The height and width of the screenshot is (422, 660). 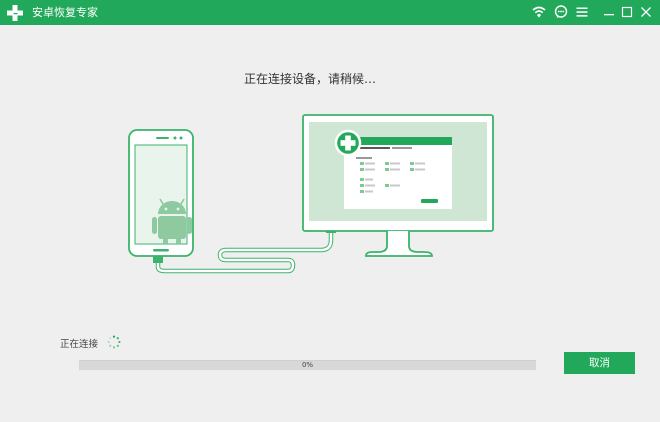 I want to click on cancel-button: 取消, so click(x=599, y=363).